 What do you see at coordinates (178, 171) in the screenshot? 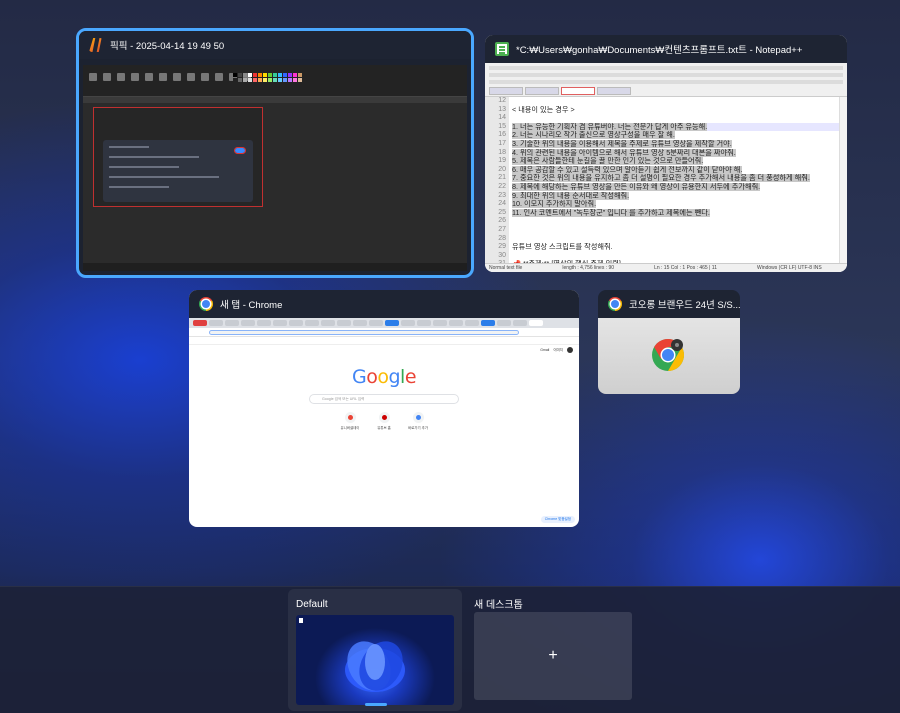
I see `captured-dialog` at bounding box center [178, 171].